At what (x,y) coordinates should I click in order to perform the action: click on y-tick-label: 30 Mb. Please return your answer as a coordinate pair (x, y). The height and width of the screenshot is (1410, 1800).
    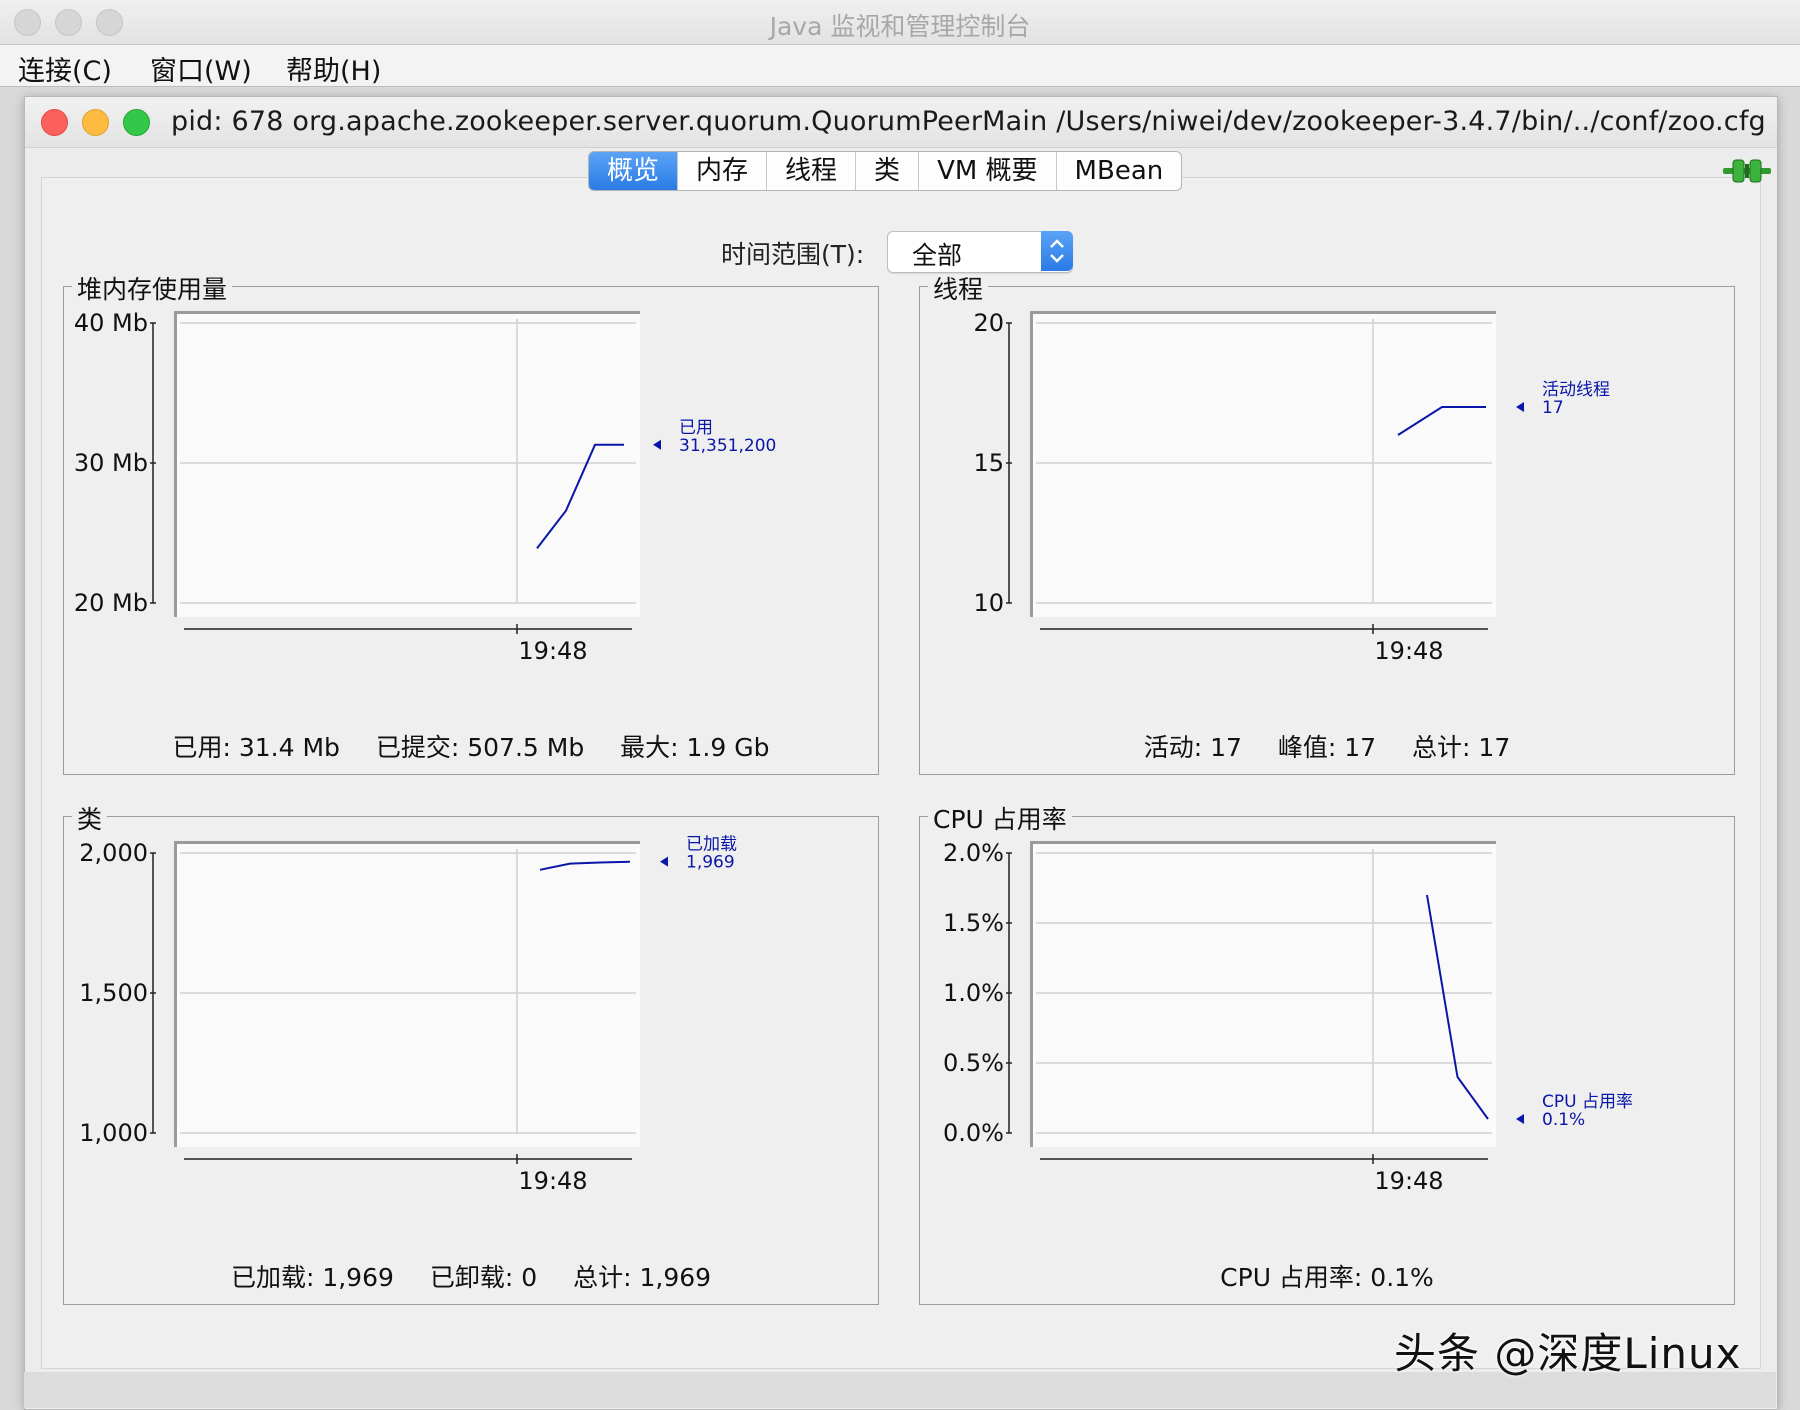
    Looking at the image, I should click on (111, 463).